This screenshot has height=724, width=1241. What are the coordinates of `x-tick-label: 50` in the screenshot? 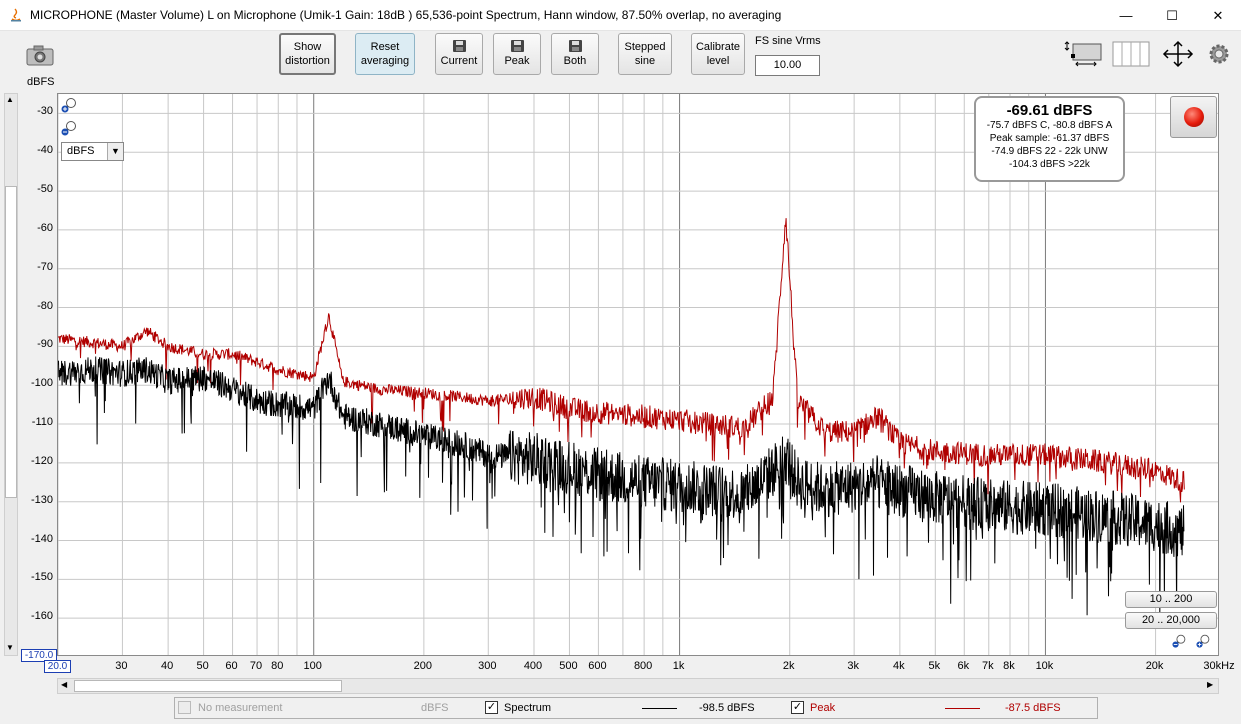 It's located at (202, 666).